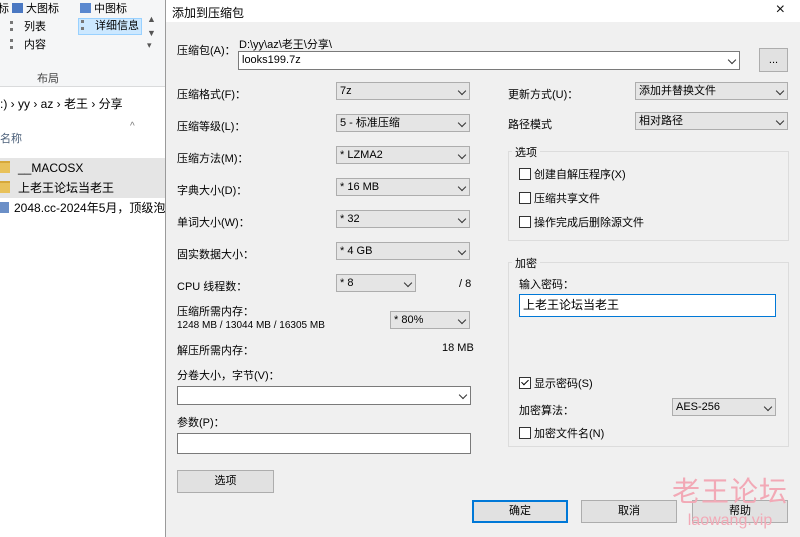  Describe the element at coordinates (730, 520) in the screenshot. I see `watermark-url: laowang.vip` at that location.